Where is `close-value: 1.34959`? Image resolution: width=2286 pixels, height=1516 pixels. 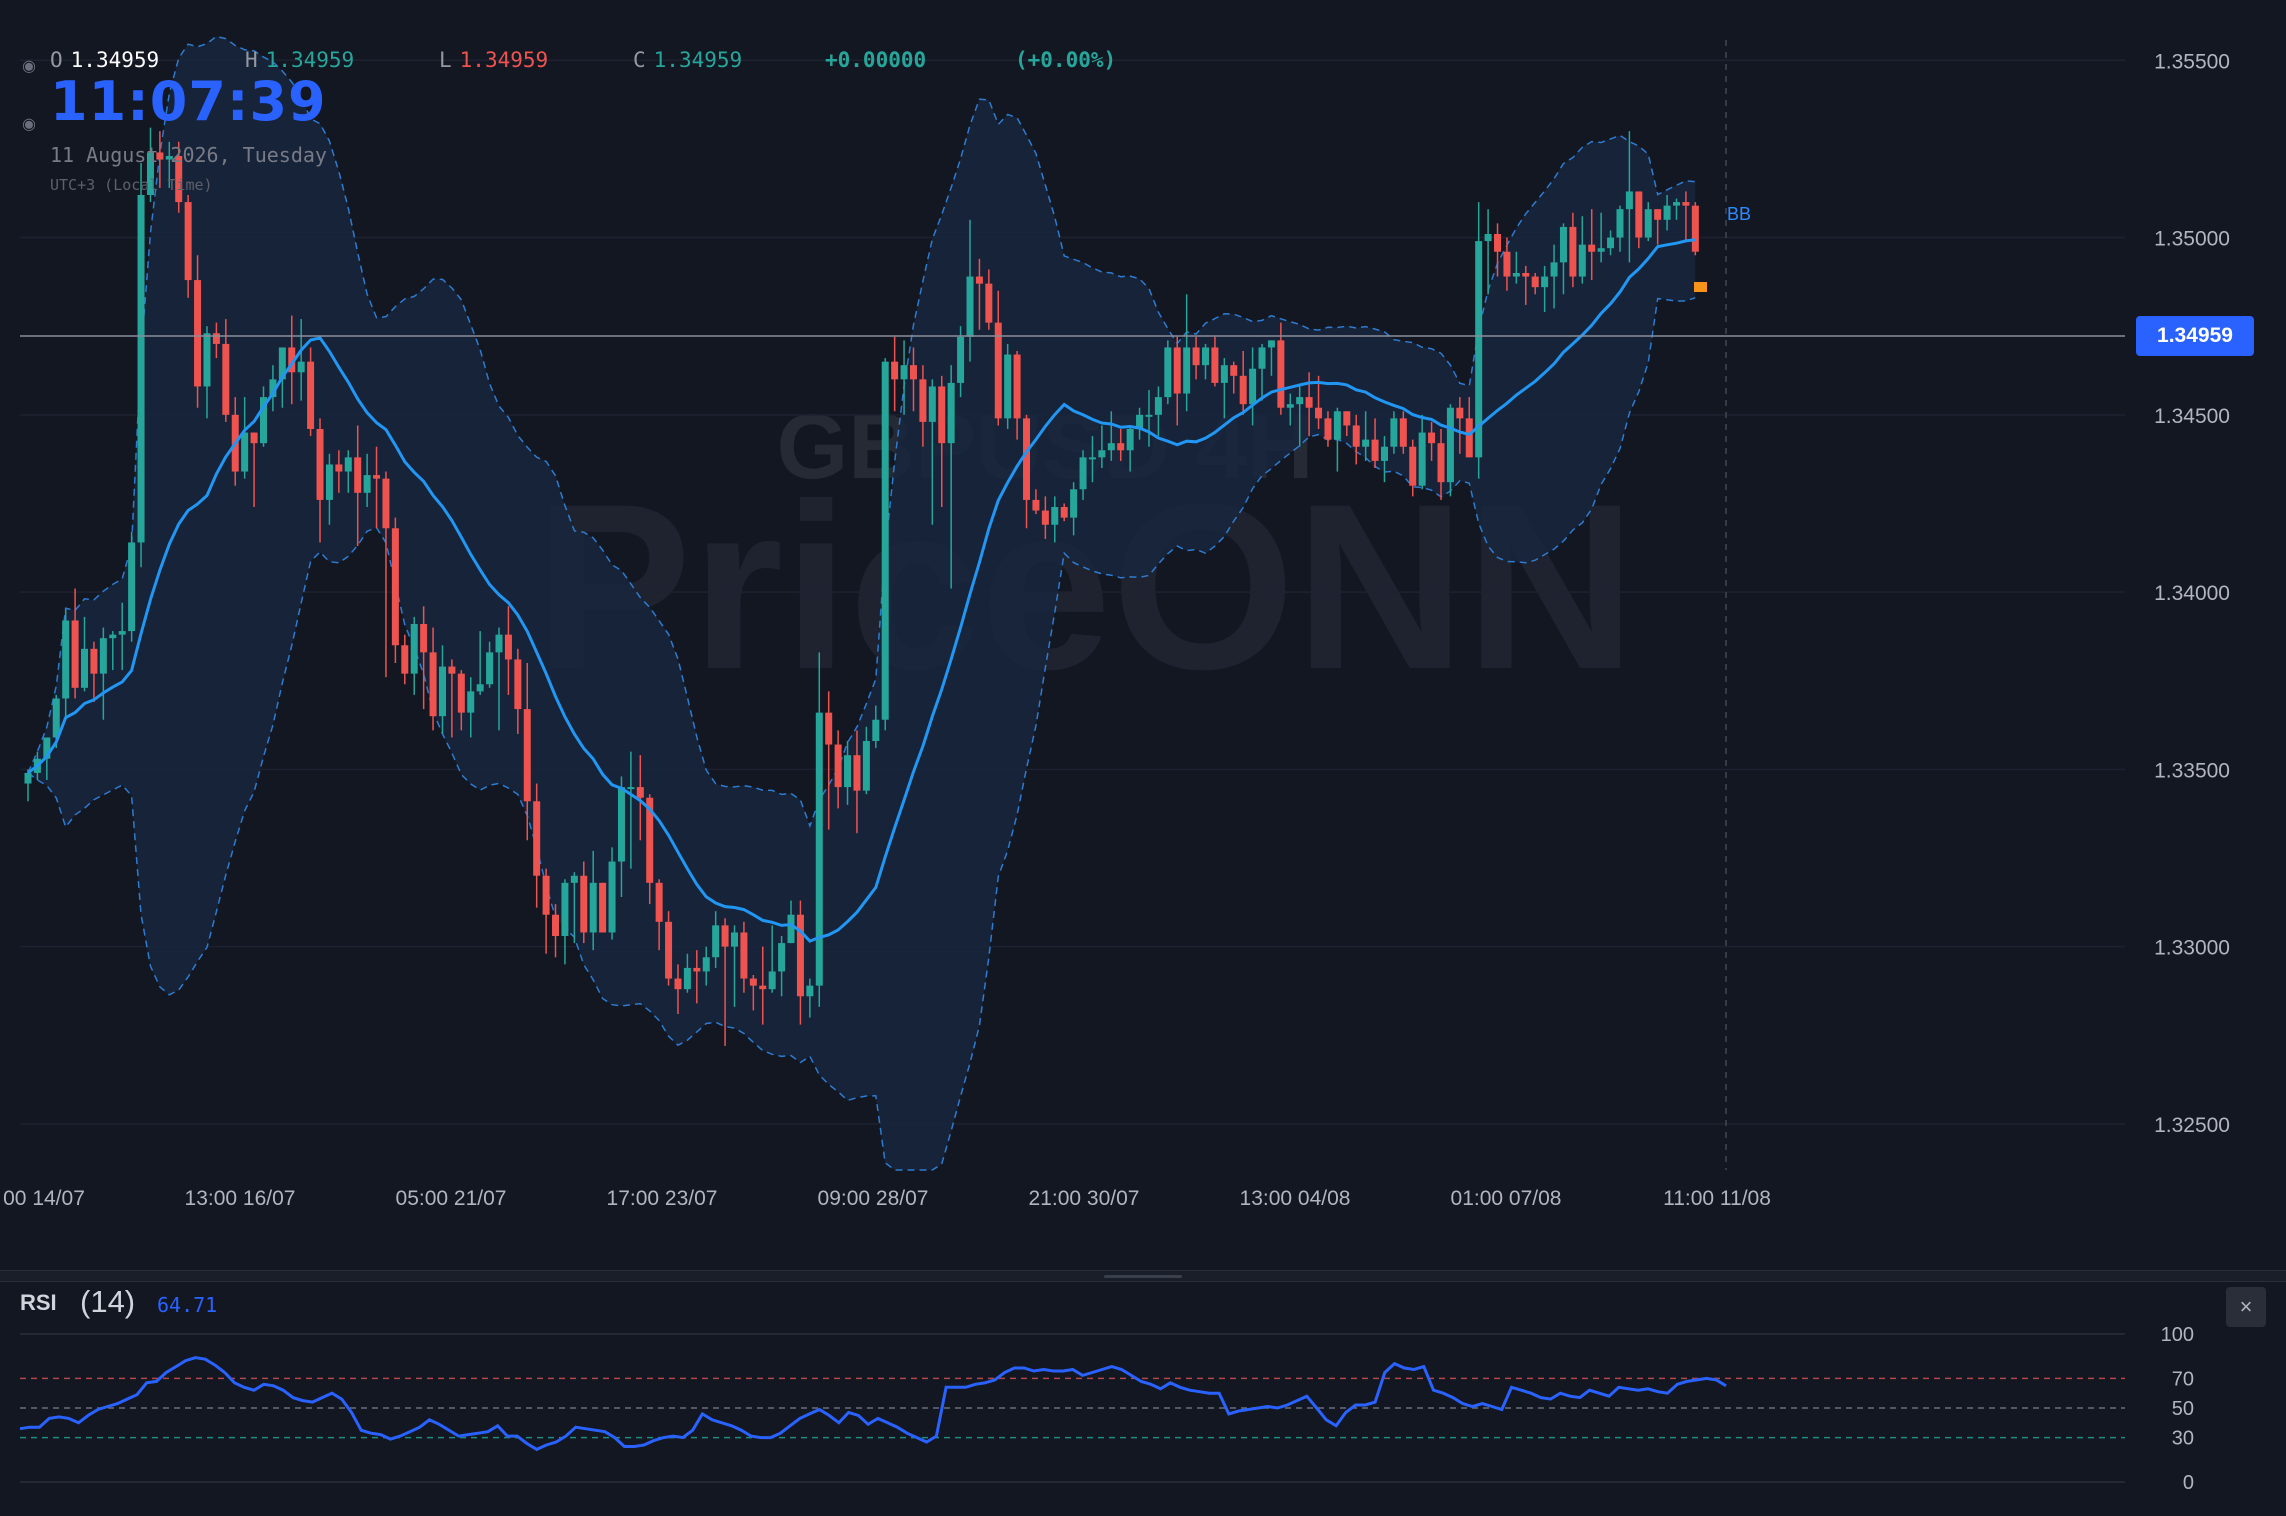
close-value: 1.34959 is located at coordinates (698, 60).